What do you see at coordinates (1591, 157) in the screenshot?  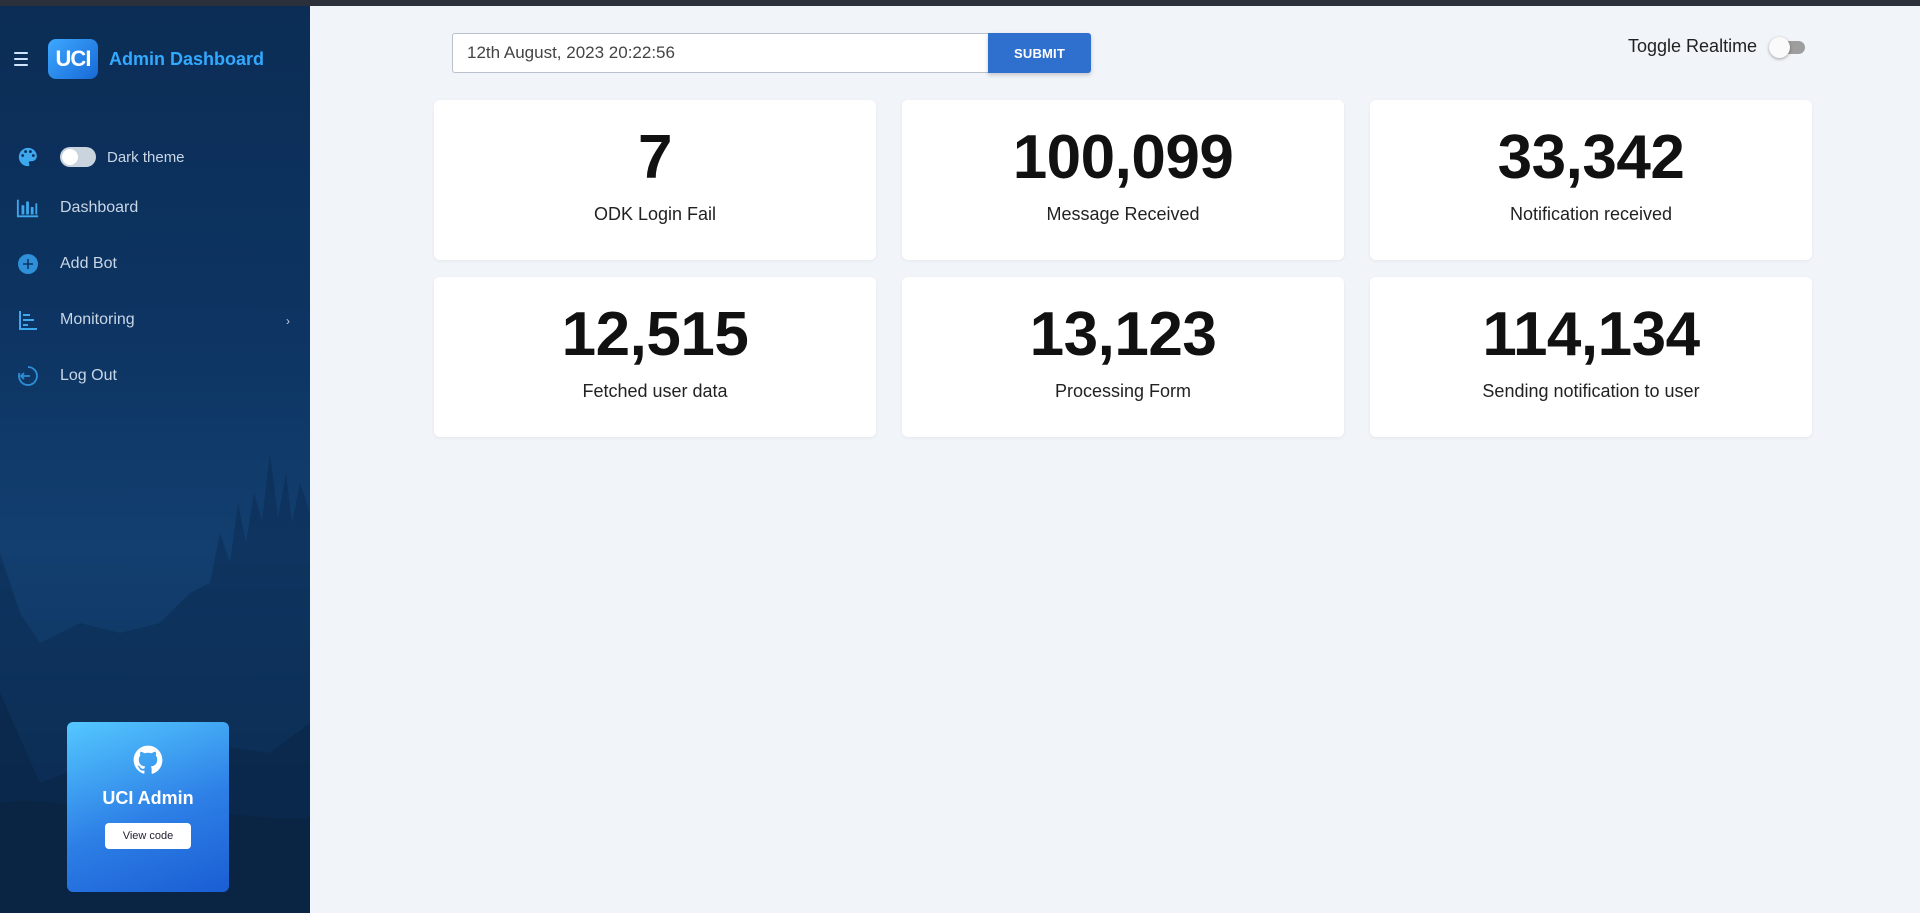 I see `stat-value: 33,342` at bounding box center [1591, 157].